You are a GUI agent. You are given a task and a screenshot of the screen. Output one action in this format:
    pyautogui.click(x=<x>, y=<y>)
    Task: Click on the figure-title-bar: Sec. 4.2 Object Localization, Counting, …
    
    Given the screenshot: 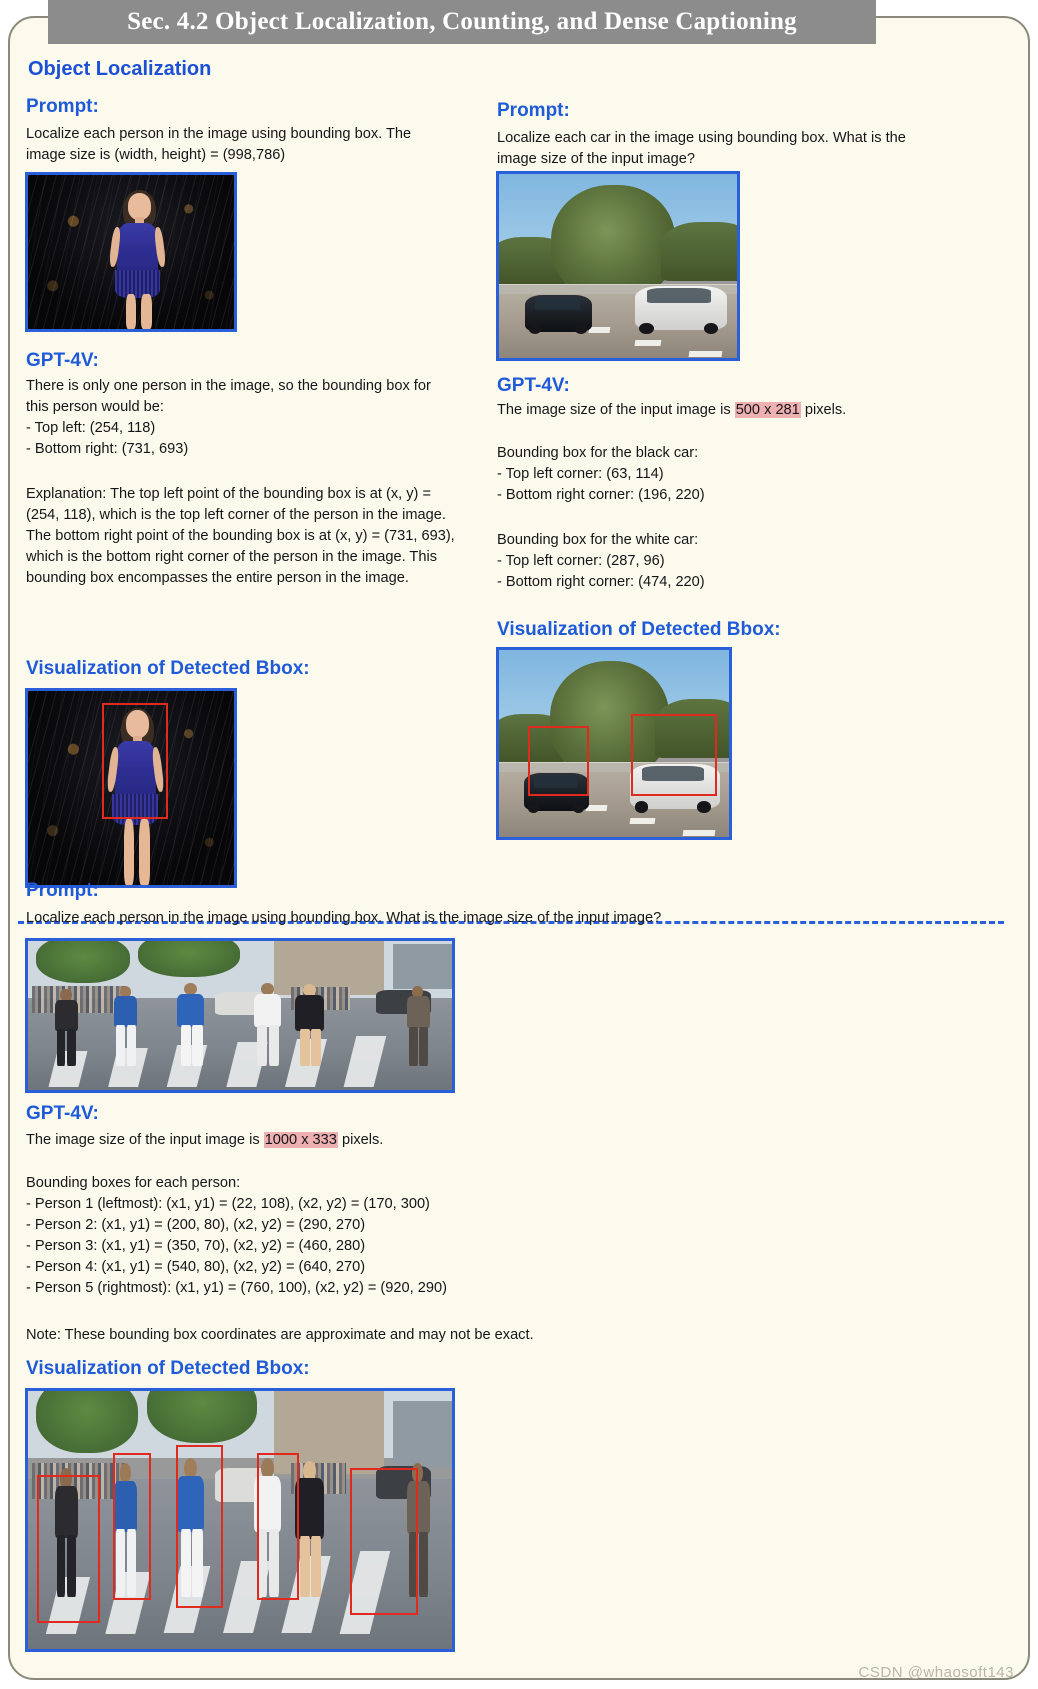 What is the action you would take?
    pyautogui.click(x=462, y=22)
    